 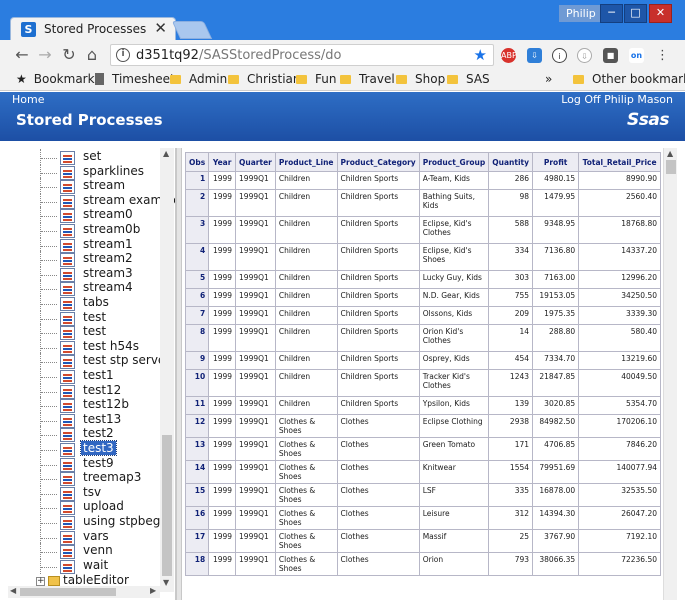 What do you see at coordinates (454, 162) in the screenshot?
I see `column-header: Product_Group` at bounding box center [454, 162].